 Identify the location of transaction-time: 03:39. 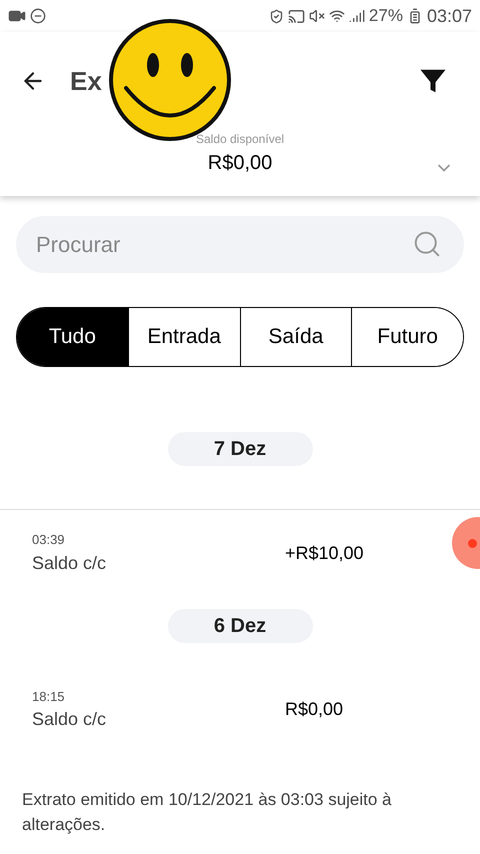
(49, 540).